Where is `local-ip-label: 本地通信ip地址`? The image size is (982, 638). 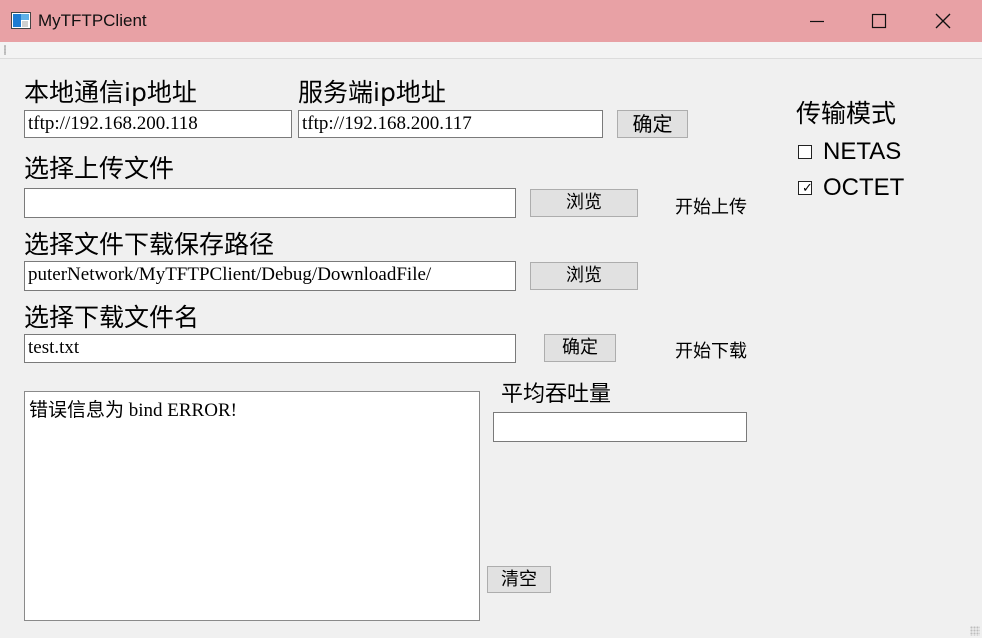 local-ip-label: 本地通信ip地址 is located at coordinates (110, 92).